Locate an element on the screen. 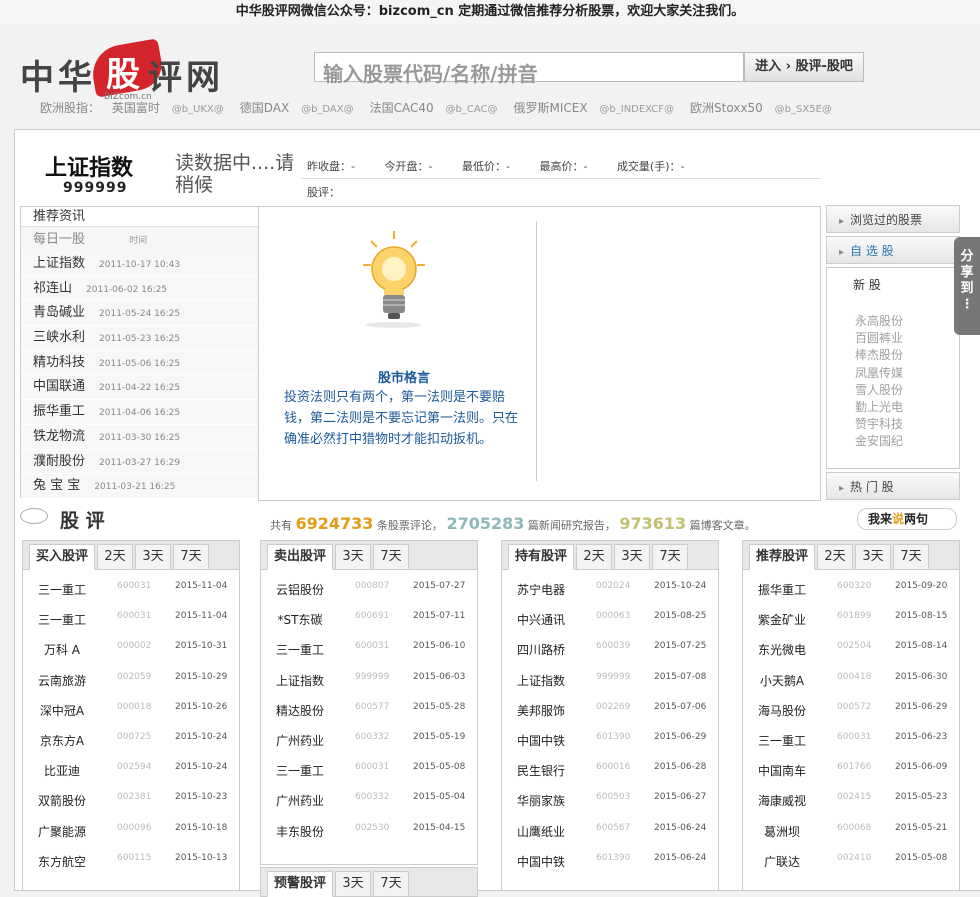 The image size is (980, 897). guping-row: 紫金矿业 601899 2015-08-15 is located at coordinates (852, 626).